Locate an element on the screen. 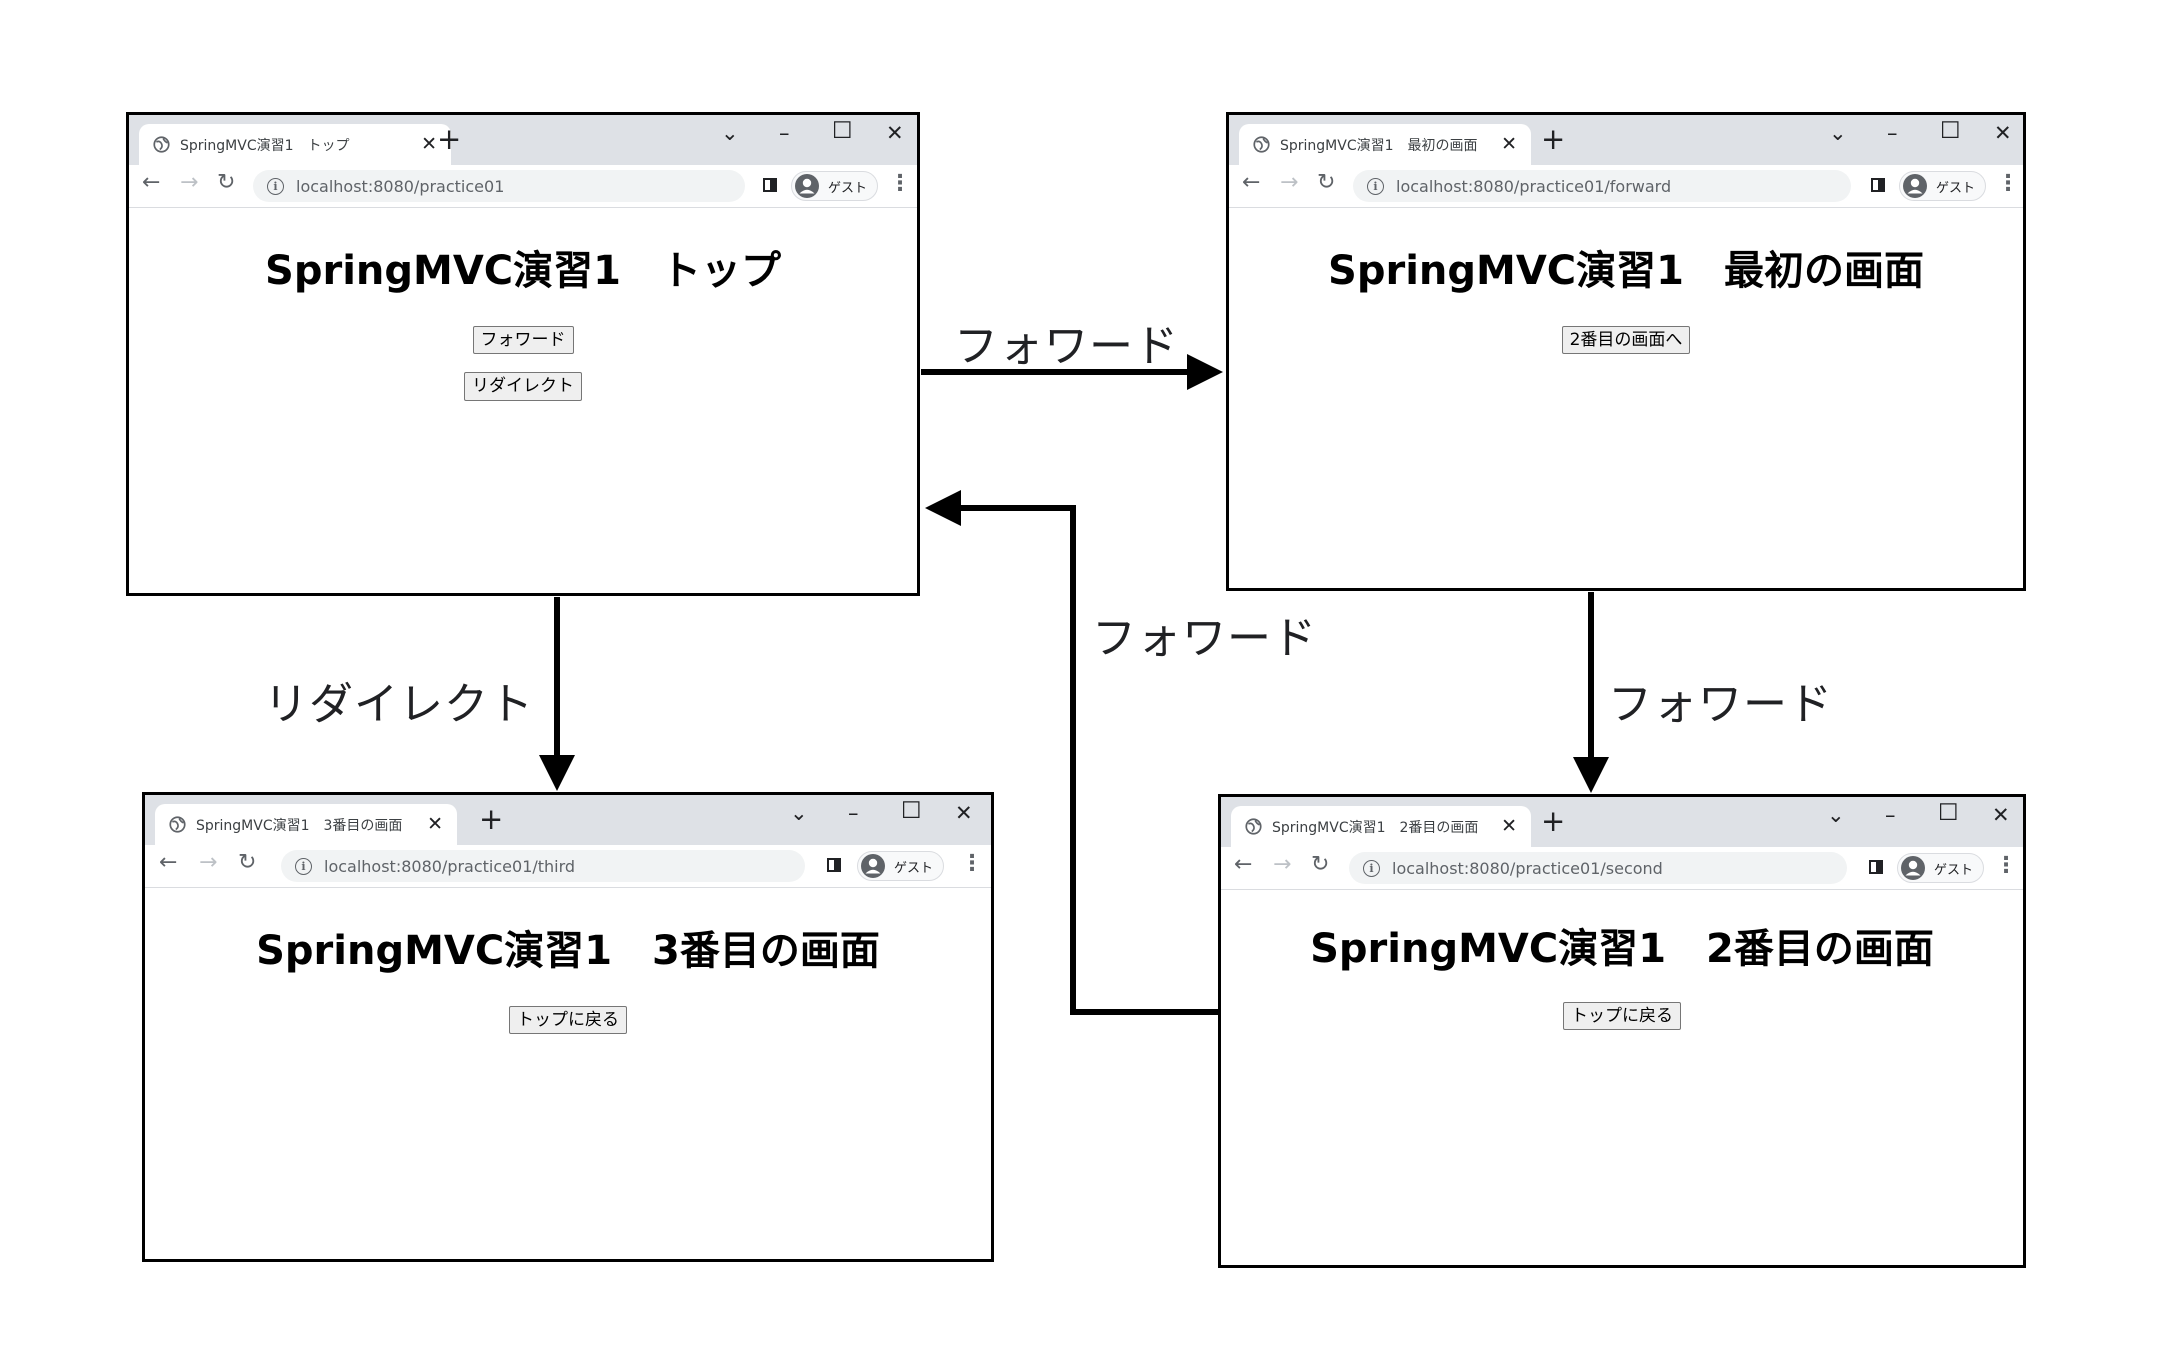 The height and width of the screenshot is (1366, 2184). label-second-to-top: フォワード is located at coordinates (1204, 638).